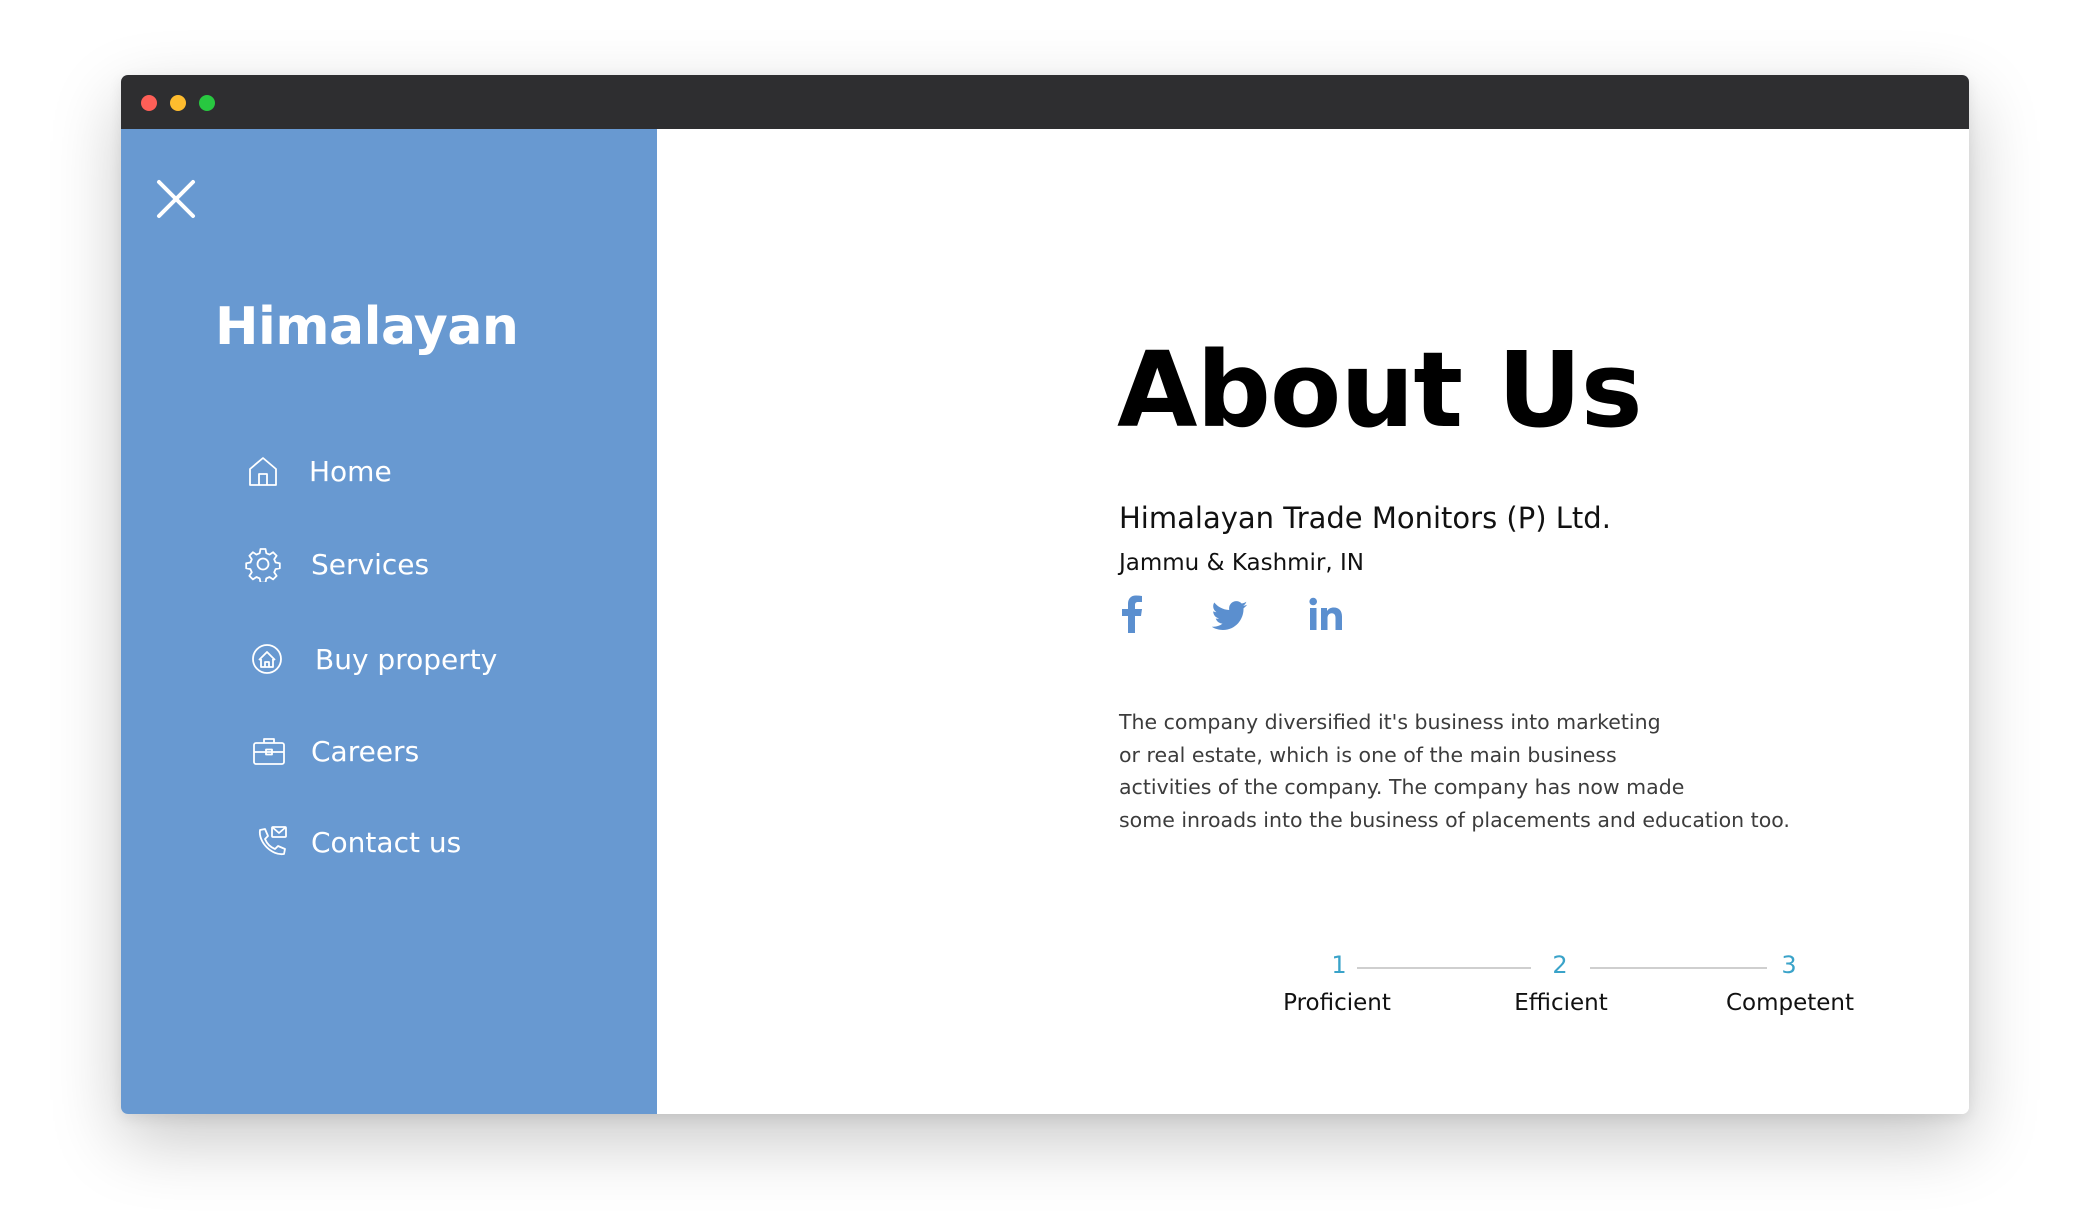 The width and height of the screenshot is (2084, 1232). What do you see at coordinates (1132, 615) in the screenshot?
I see `facebook-icon` at bounding box center [1132, 615].